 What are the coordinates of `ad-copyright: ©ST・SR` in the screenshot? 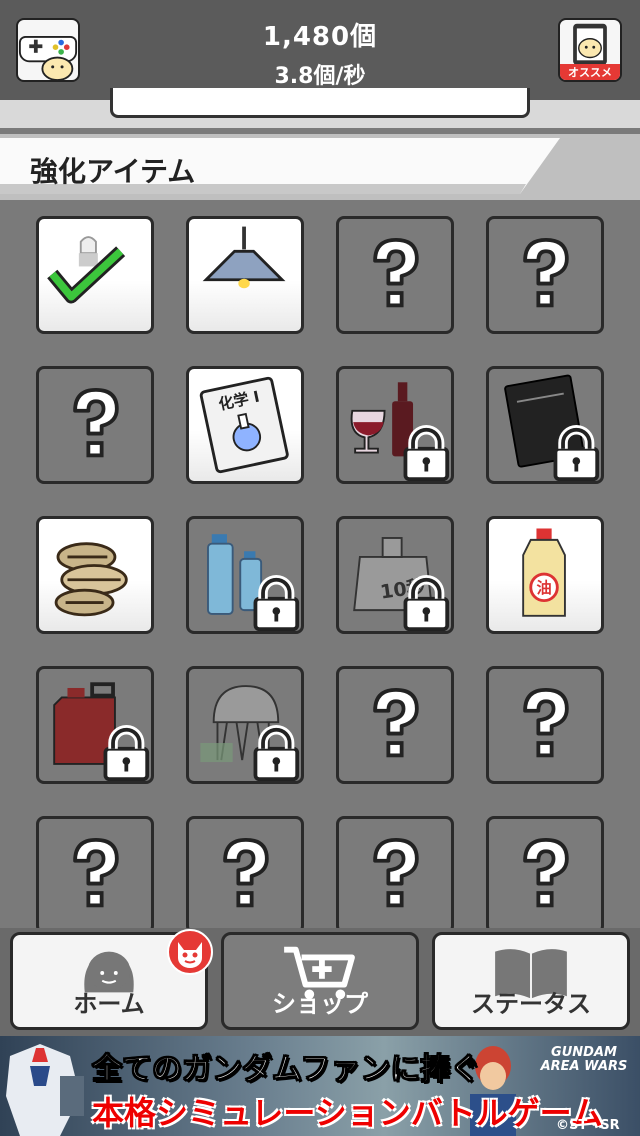 It's located at (588, 1125).